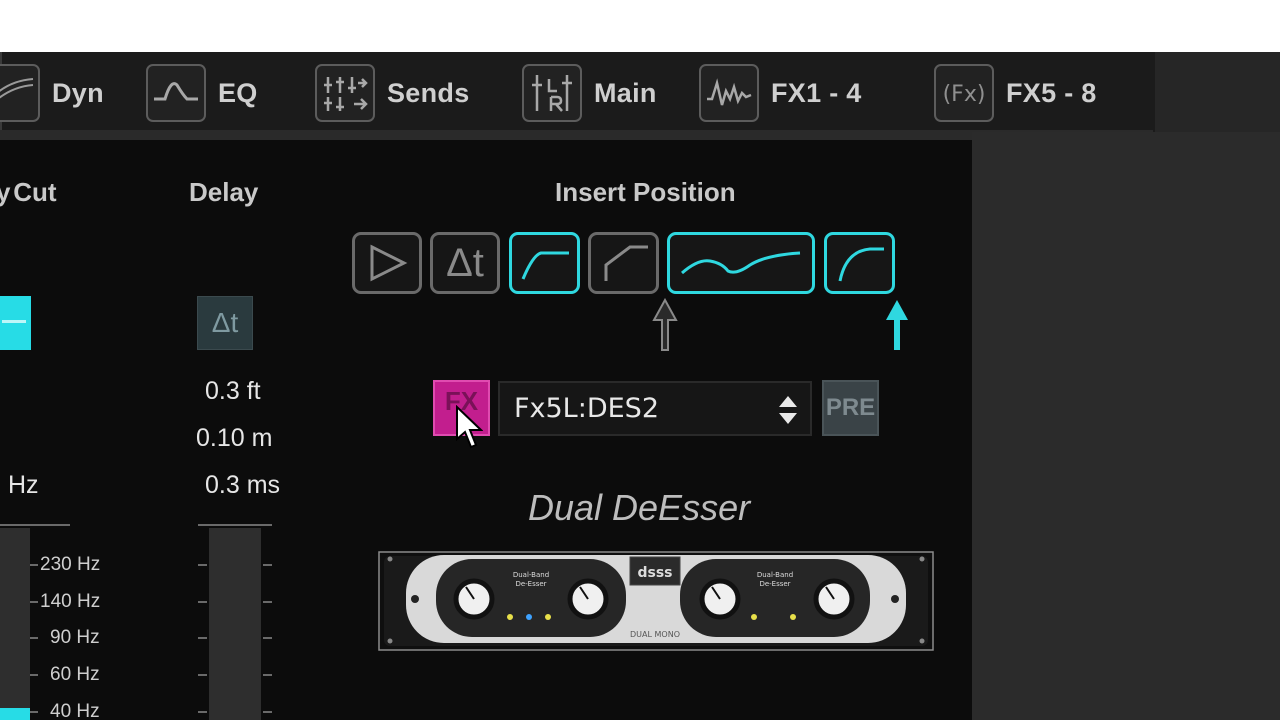  I want to click on delay-enable-button: Δt, so click(225, 323).